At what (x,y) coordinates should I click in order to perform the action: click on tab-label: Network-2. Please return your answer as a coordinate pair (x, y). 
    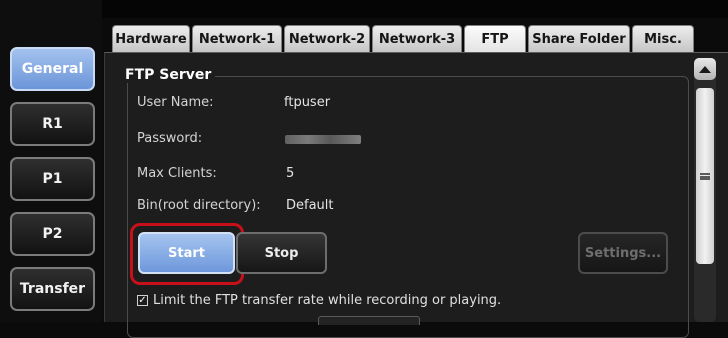
    Looking at the image, I should click on (327, 39).